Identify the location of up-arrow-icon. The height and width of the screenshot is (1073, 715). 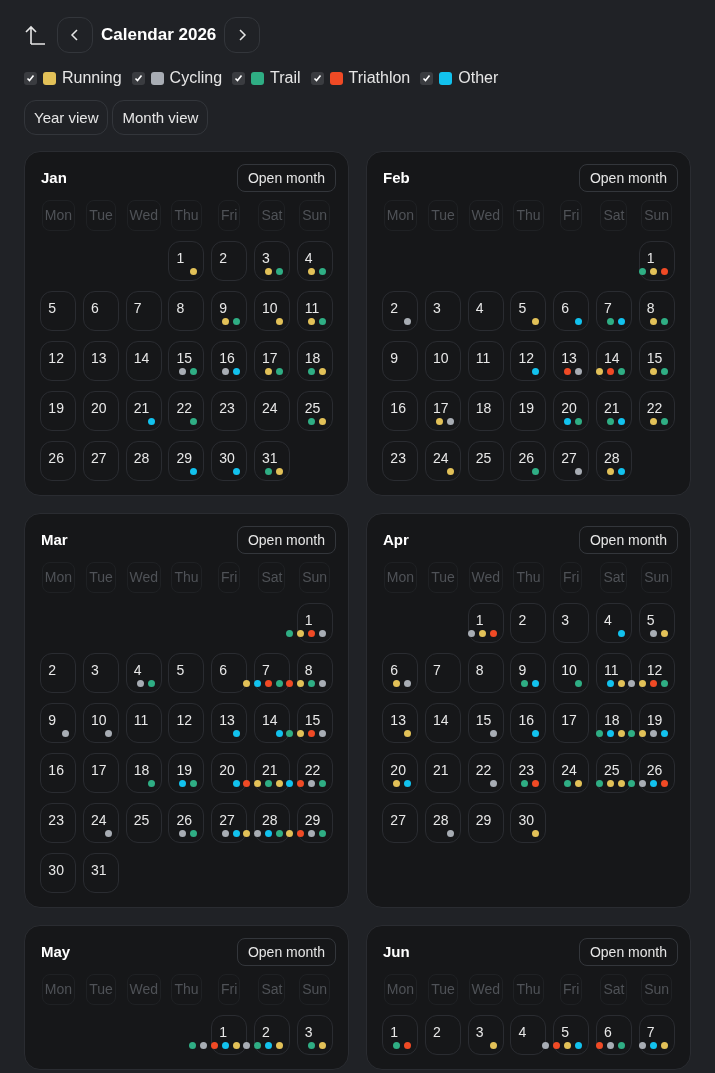
(35, 35).